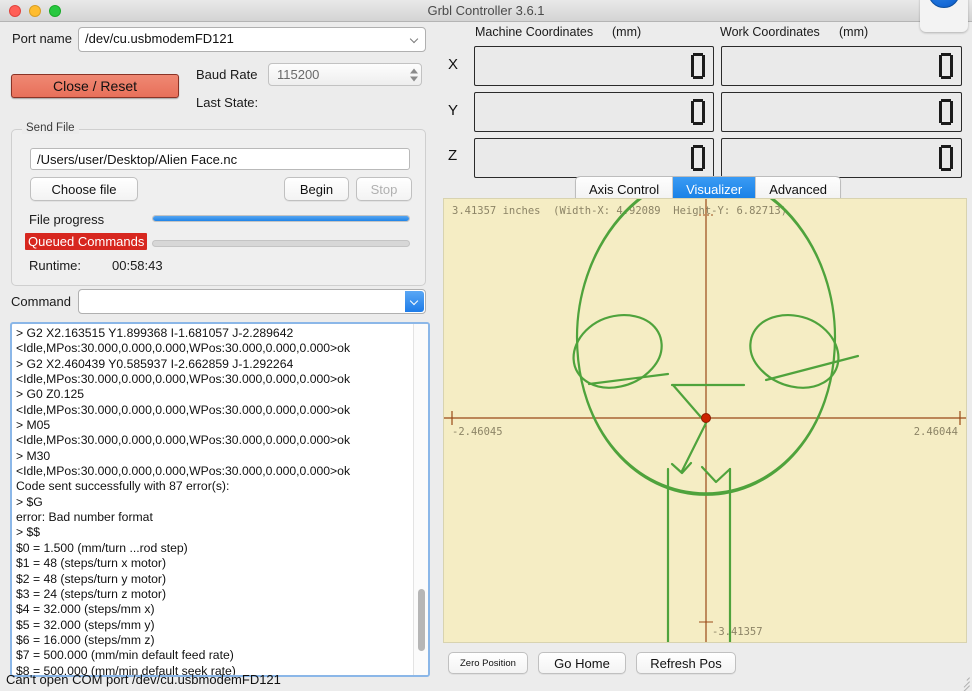 The width and height of the screenshot is (972, 691). I want to click on work-coordinate-x, so click(841, 66).